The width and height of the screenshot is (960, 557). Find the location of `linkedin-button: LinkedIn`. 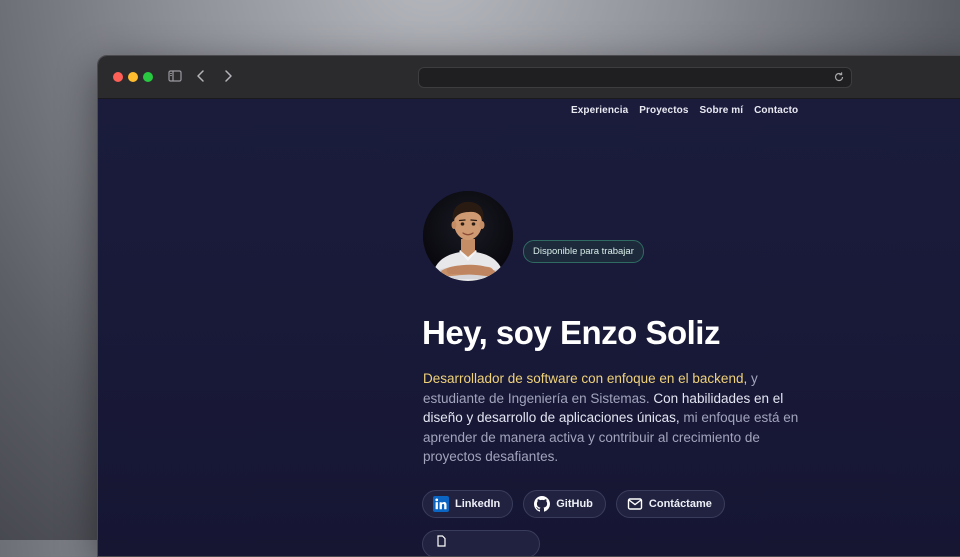

linkedin-button: LinkedIn is located at coordinates (468, 504).